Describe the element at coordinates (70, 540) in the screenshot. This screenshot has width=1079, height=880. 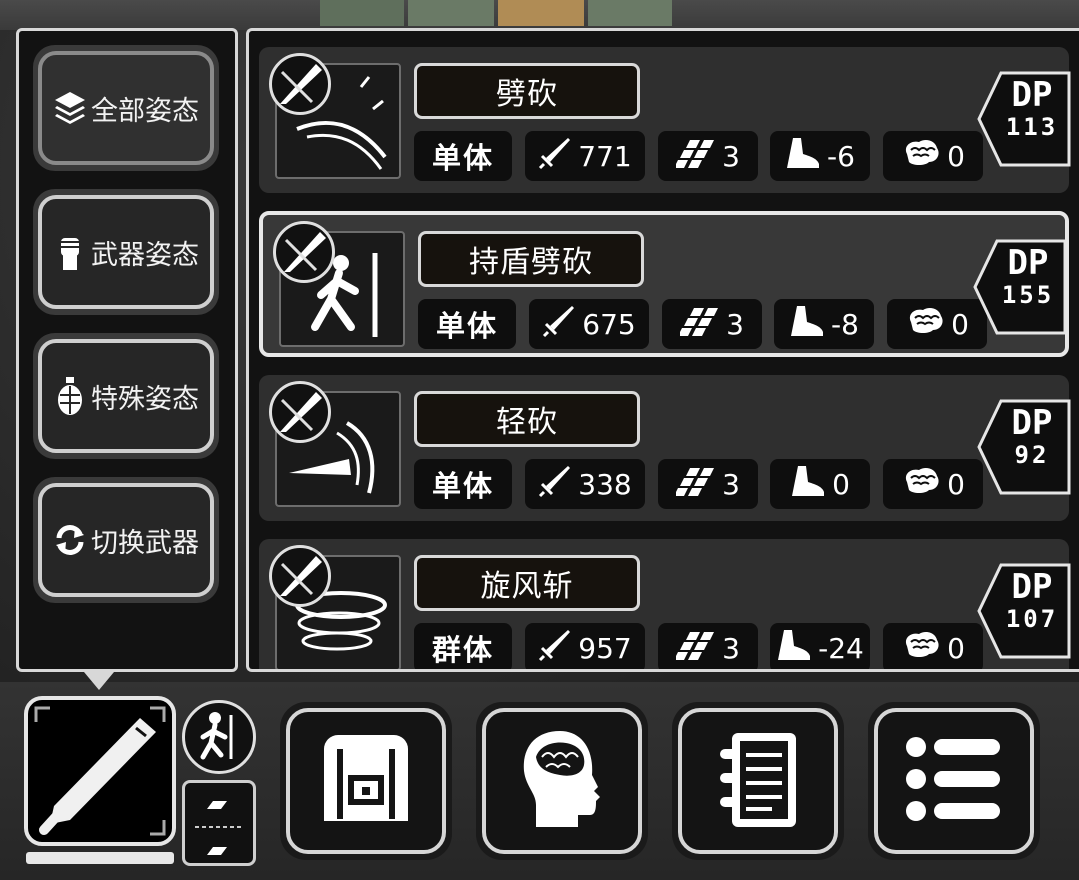
I see `swap-icon` at that location.